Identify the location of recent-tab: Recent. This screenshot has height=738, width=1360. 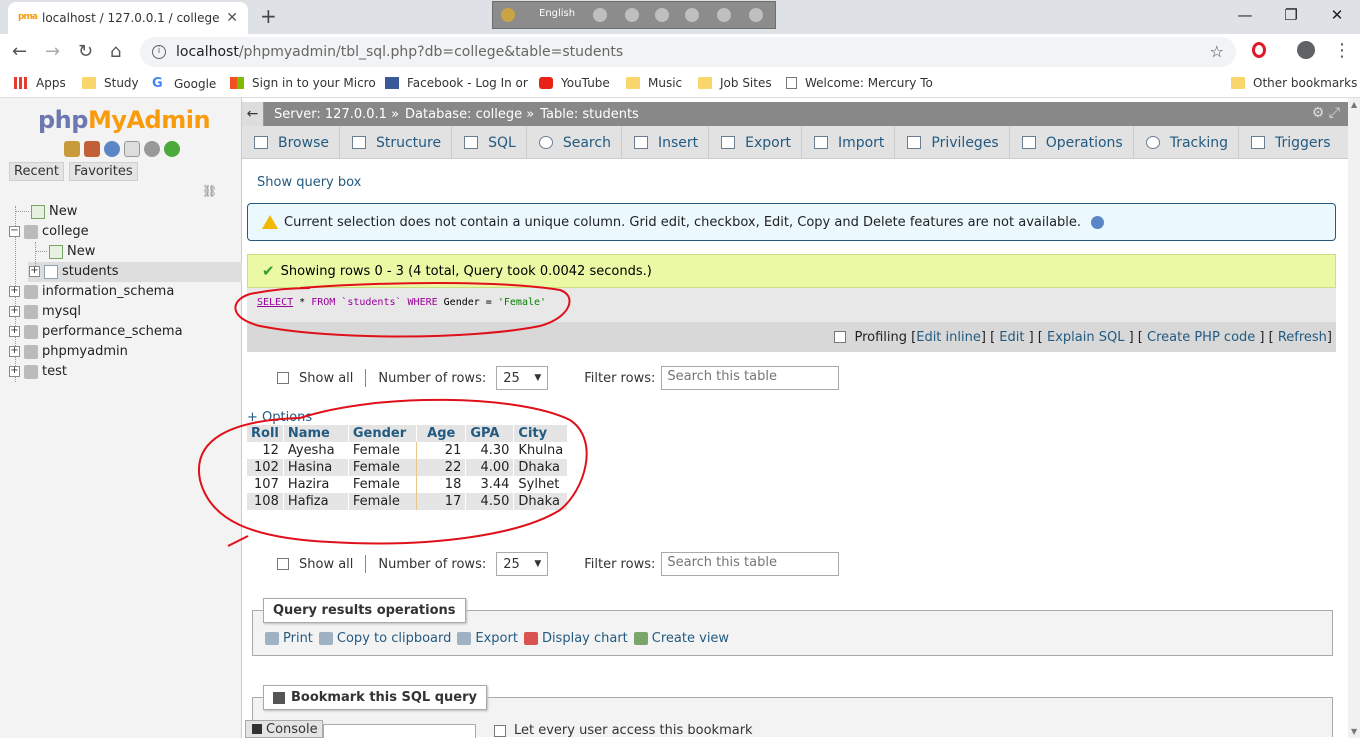
(36, 171).